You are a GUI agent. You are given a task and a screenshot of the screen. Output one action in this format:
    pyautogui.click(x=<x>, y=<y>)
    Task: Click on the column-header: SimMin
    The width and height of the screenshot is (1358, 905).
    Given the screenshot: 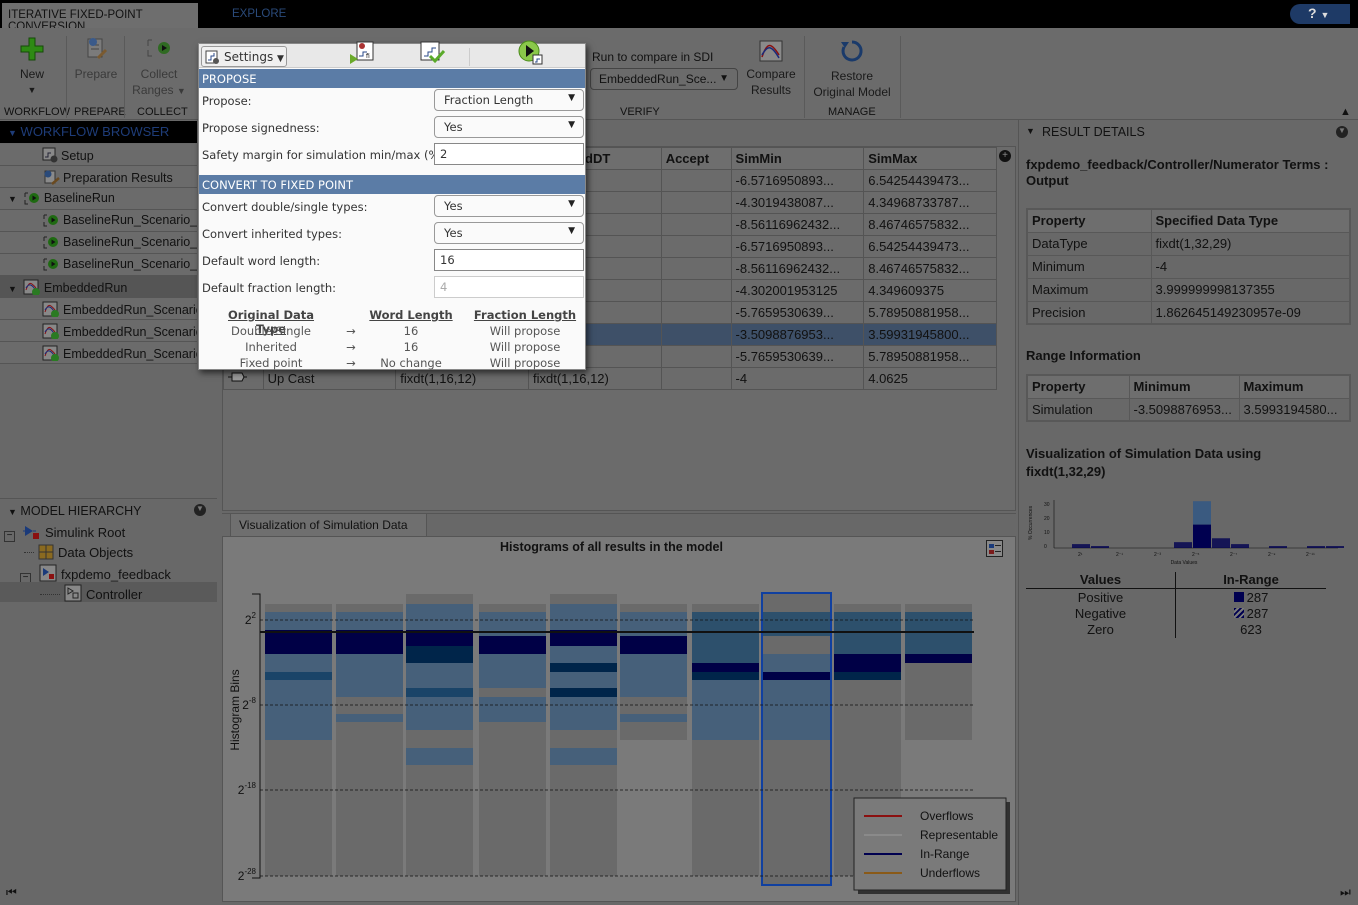 What is the action you would take?
    pyautogui.click(x=797, y=158)
    